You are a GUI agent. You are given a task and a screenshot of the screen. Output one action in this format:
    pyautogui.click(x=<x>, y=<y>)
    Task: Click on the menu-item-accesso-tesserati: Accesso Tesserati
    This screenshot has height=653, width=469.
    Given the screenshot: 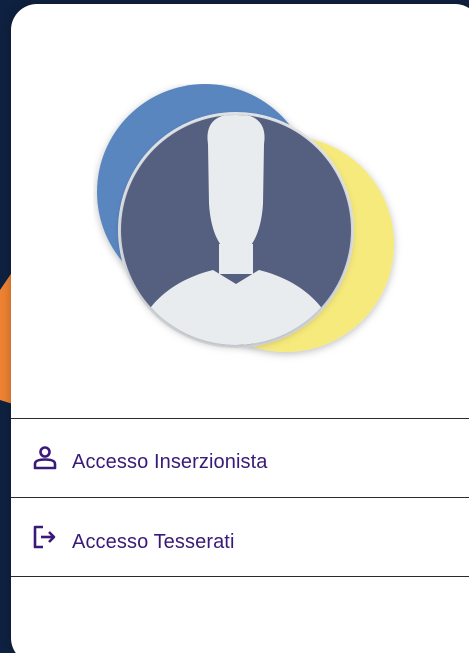 What is the action you would take?
    pyautogui.click(x=240, y=537)
    